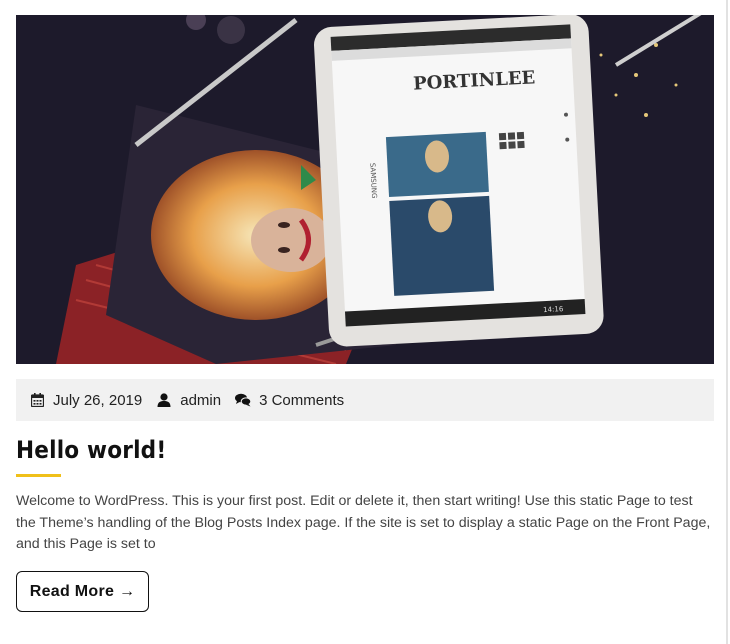  I want to click on post-comments: 3 Comments, so click(289, 400).